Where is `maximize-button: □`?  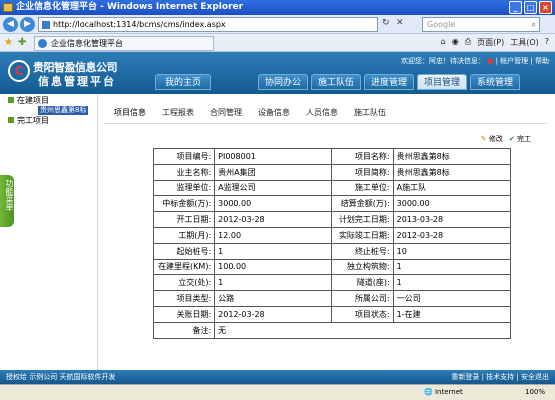 maximize-button: □ is located at coordinates (530, 7).